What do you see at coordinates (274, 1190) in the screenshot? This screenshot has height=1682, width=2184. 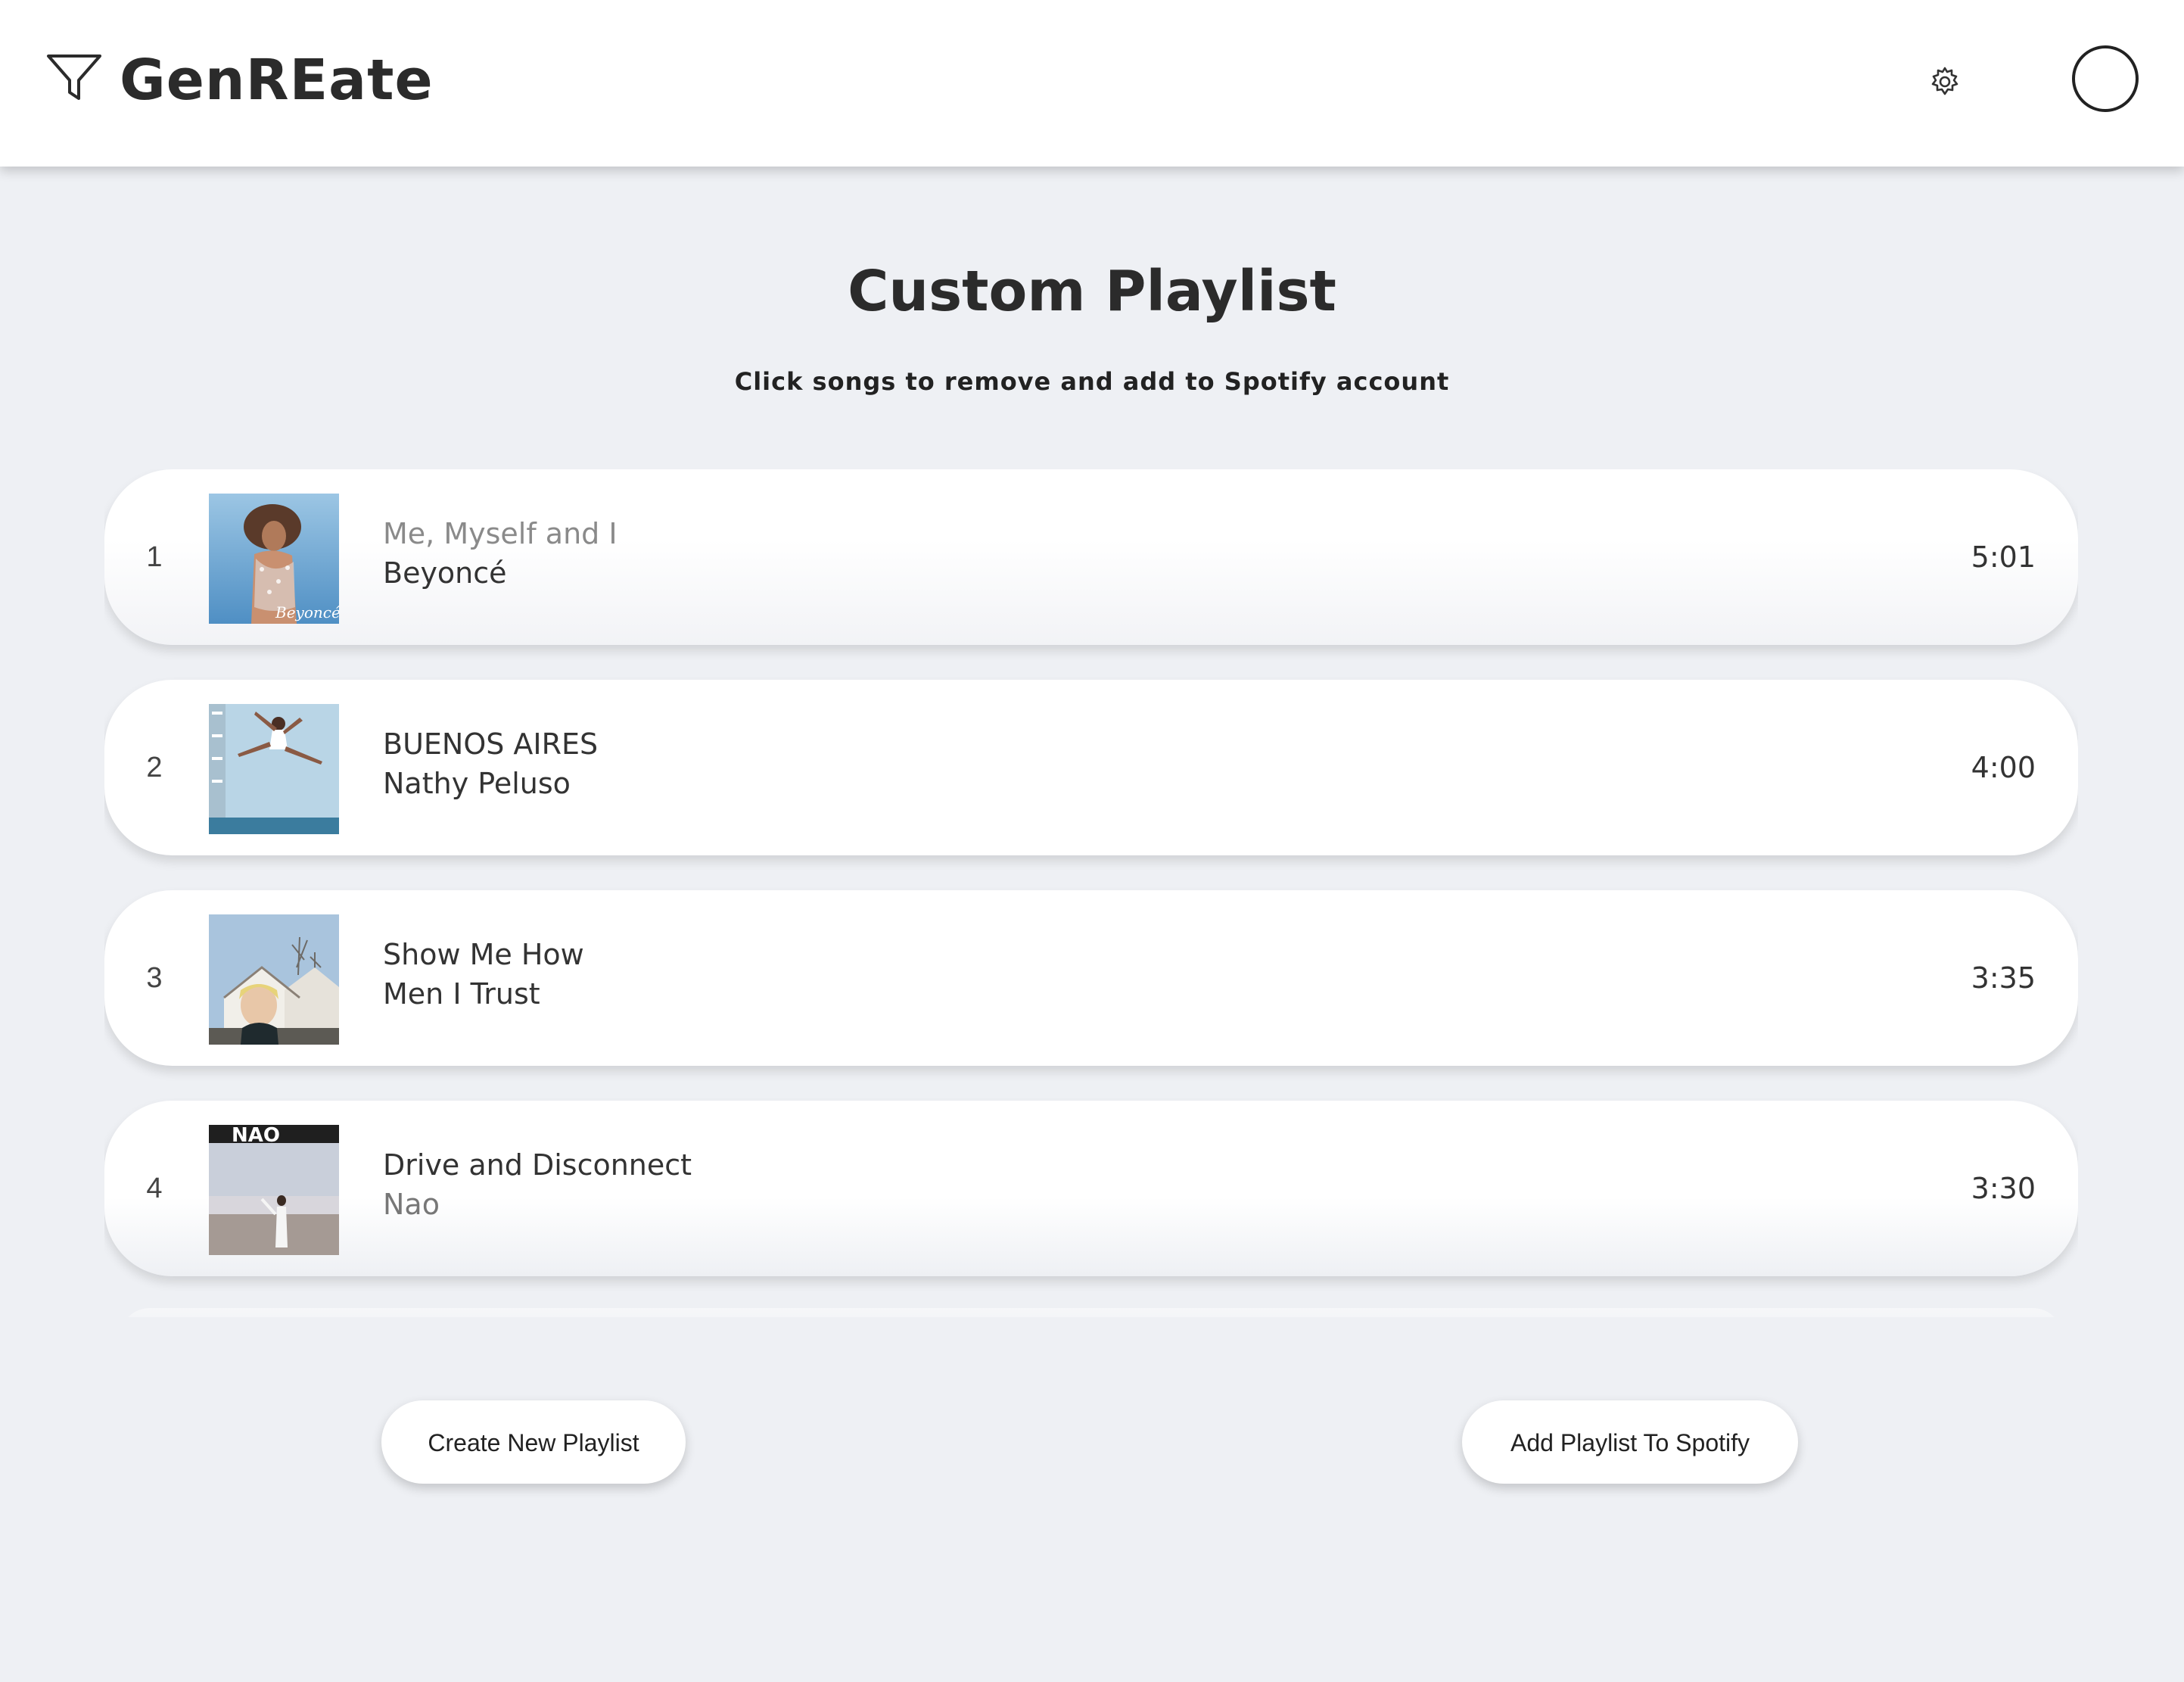 I see `album-cover: NAO` at bounding box center [274, 1190].